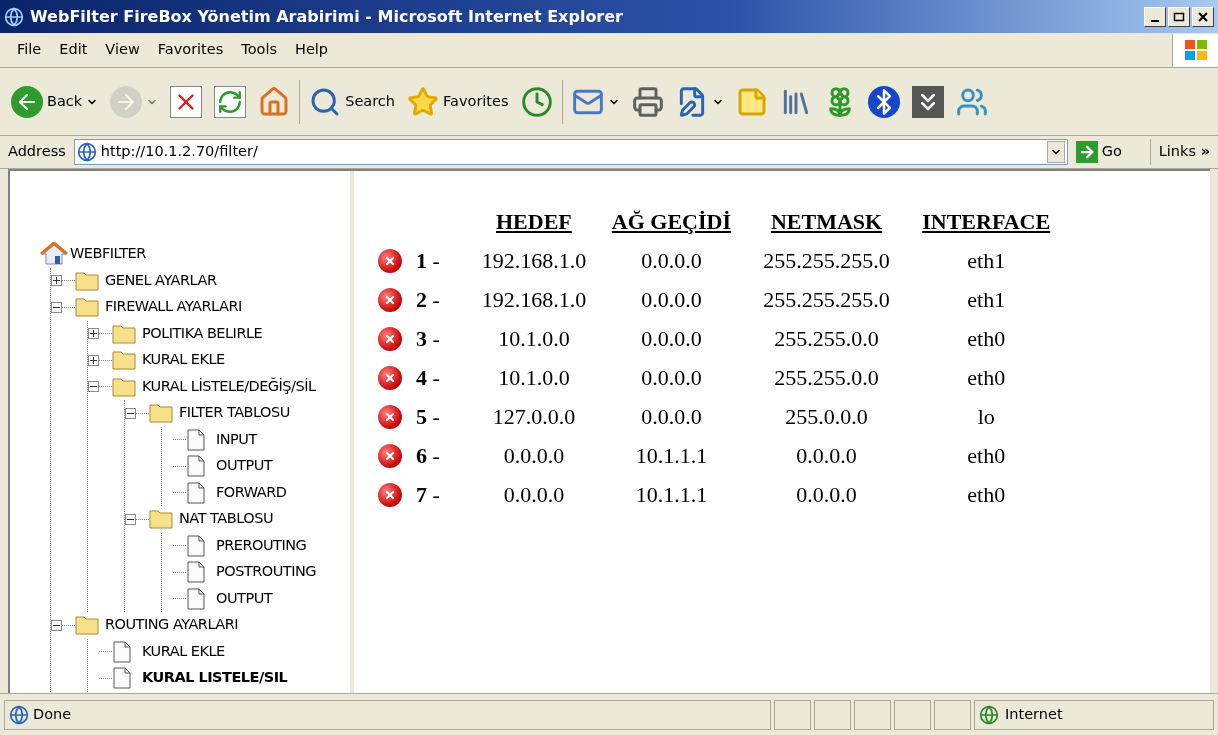 The height and width of the screenshot is (735, 1218). I want to click on tree-item: KURAL LİSTELE/DEĞİŞ/SİL, so click(229, 386).